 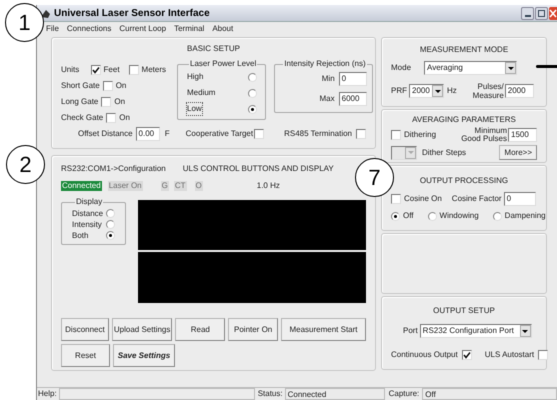 What do you see at coordinates (404, 394) in the screenshot?
I see `label: Capture:` at bounding box center [404, 394].